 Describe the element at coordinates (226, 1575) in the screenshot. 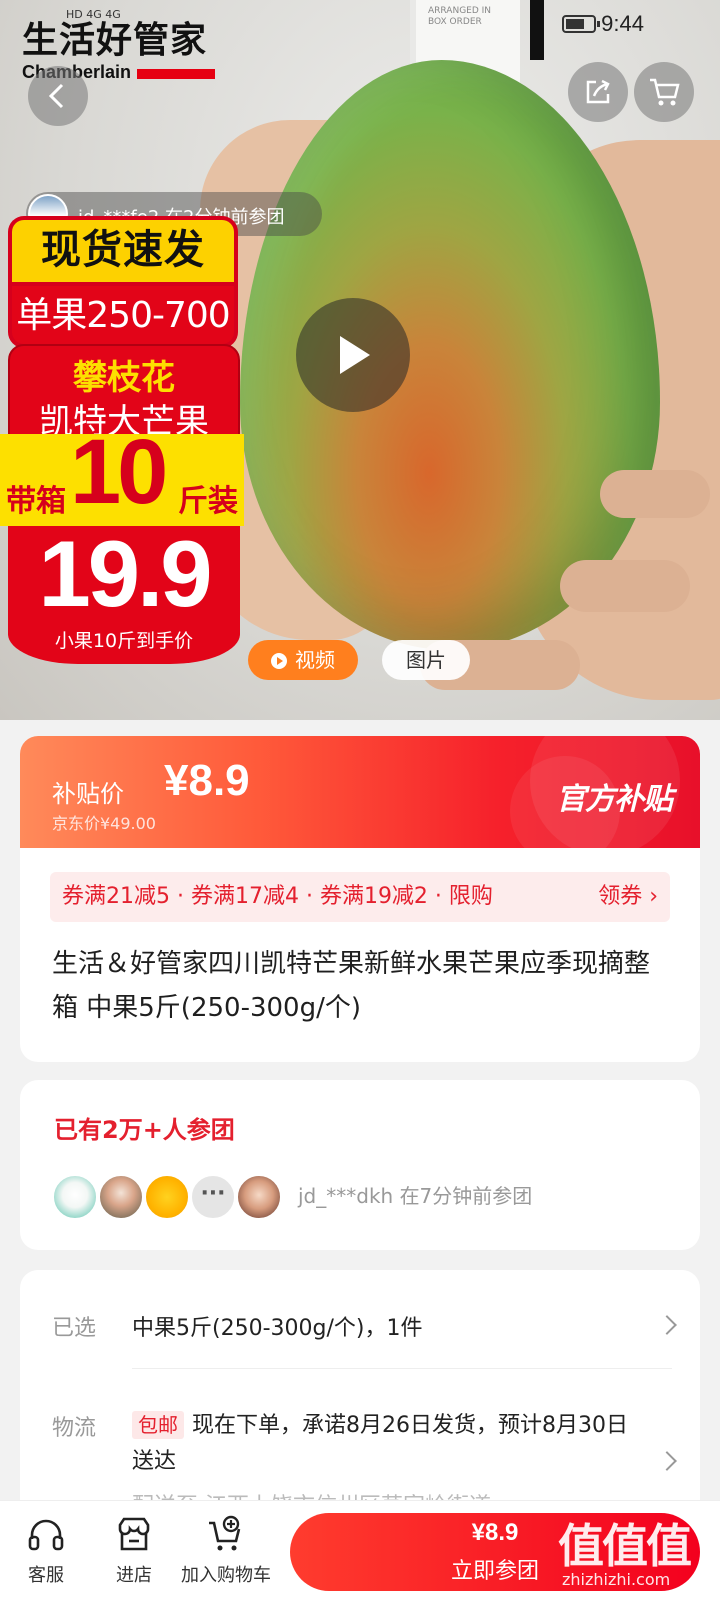

I see `add-to-cart-label: 加入购物车` at that location.